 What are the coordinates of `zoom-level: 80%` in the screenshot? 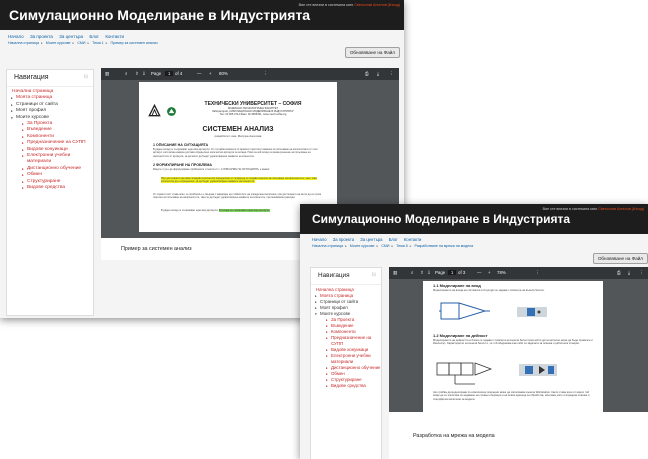 It's located at (223, 73).